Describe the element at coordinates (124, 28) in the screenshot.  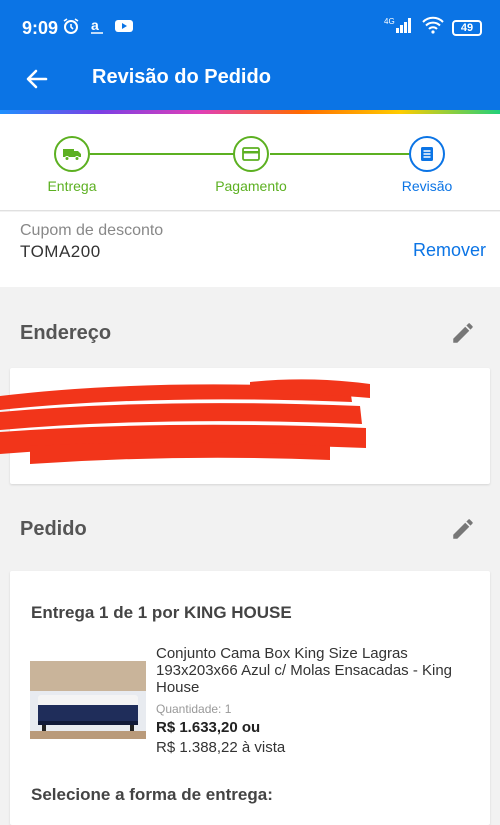
I see `youtube-icon` at that location.